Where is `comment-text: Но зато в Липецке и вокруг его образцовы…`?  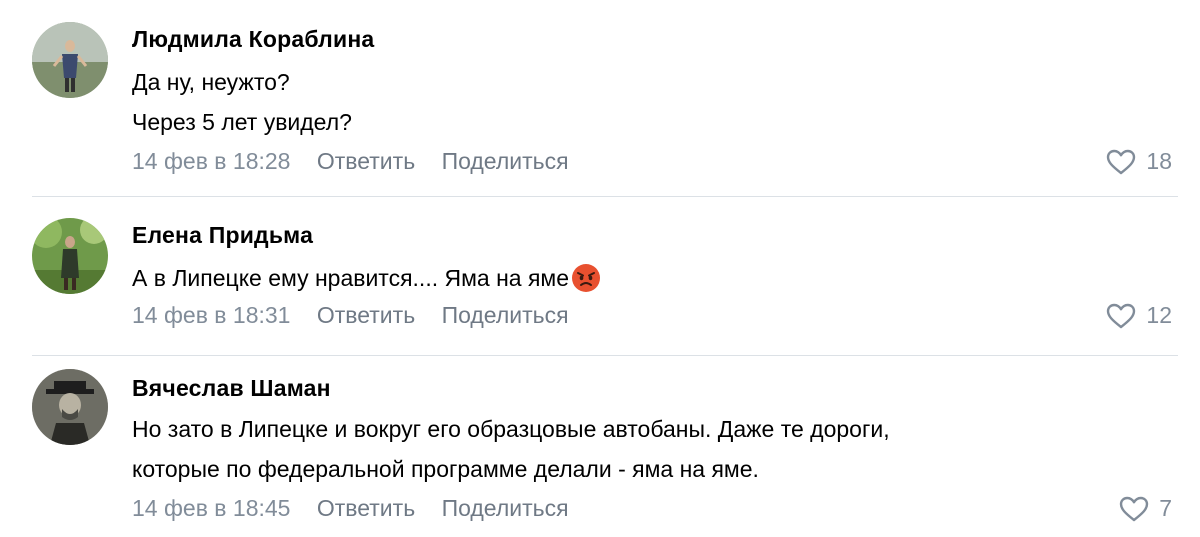
comment-text: Но зато в Липецке и вокруг его образцовы… is located at coordinates (511, 449).